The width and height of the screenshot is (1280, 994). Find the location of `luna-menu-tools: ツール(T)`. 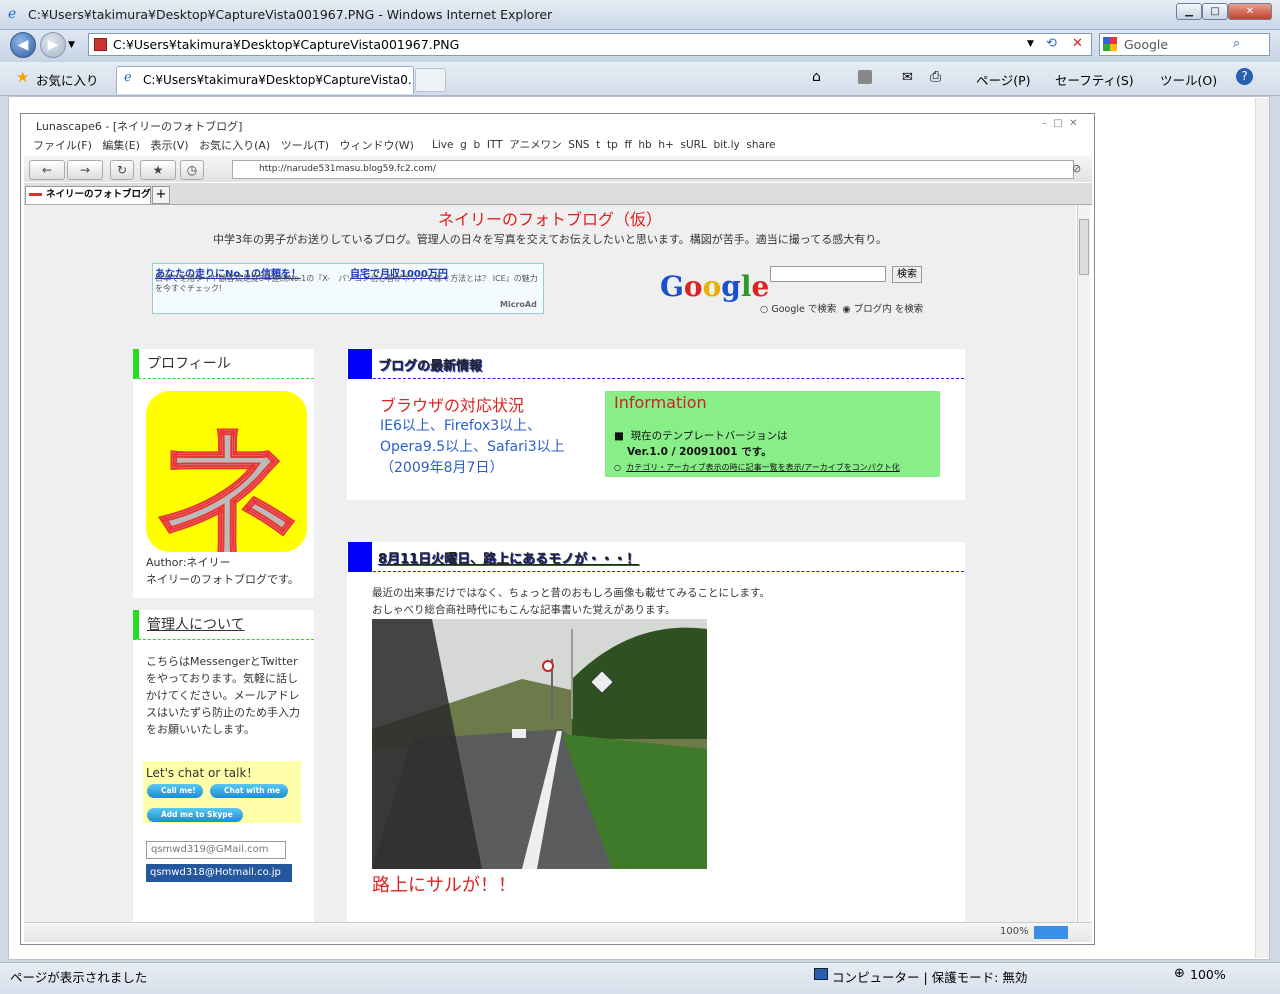

luna-menu-tools: ツール(T) is located at coordinates (304, 145).